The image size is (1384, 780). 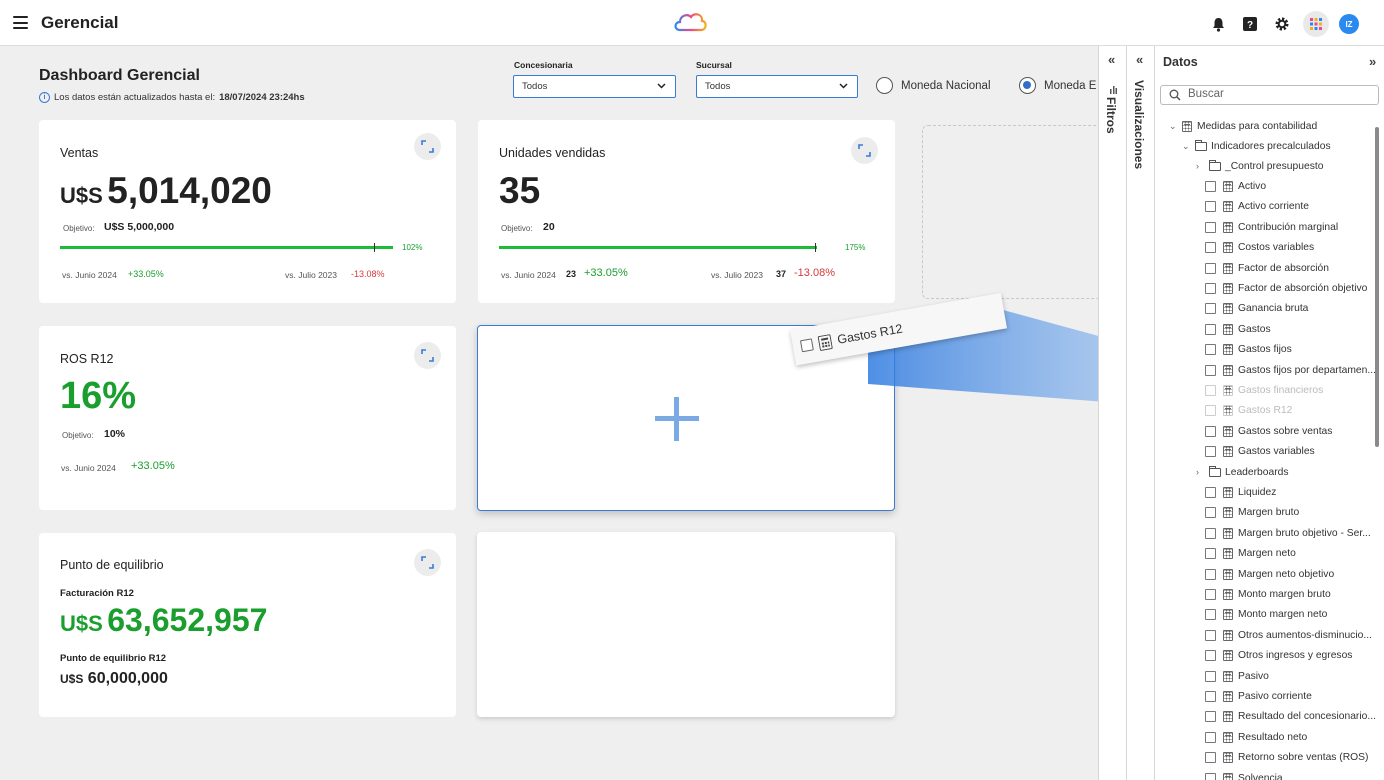 I want to click on tree-measure-item: Activo, so click(x=1235, y=186).